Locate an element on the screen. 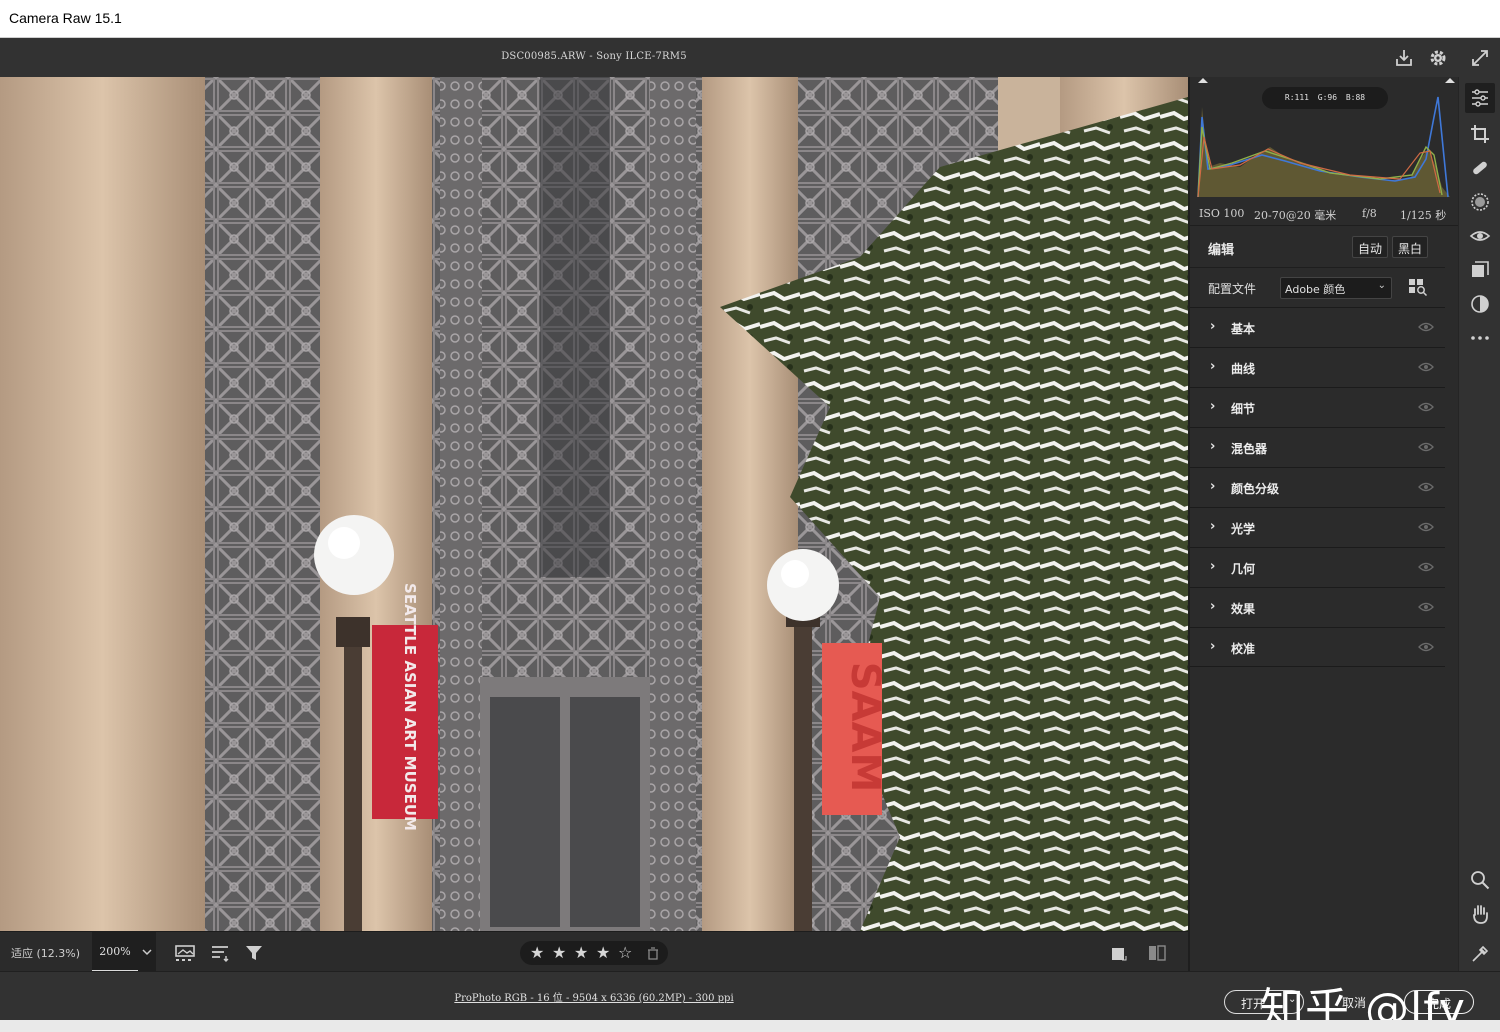 The width and height of the screenshot is (1500, 1032). star-rating: ★ ★ ★ ★ ☆ is located at coordinates (594, 953).